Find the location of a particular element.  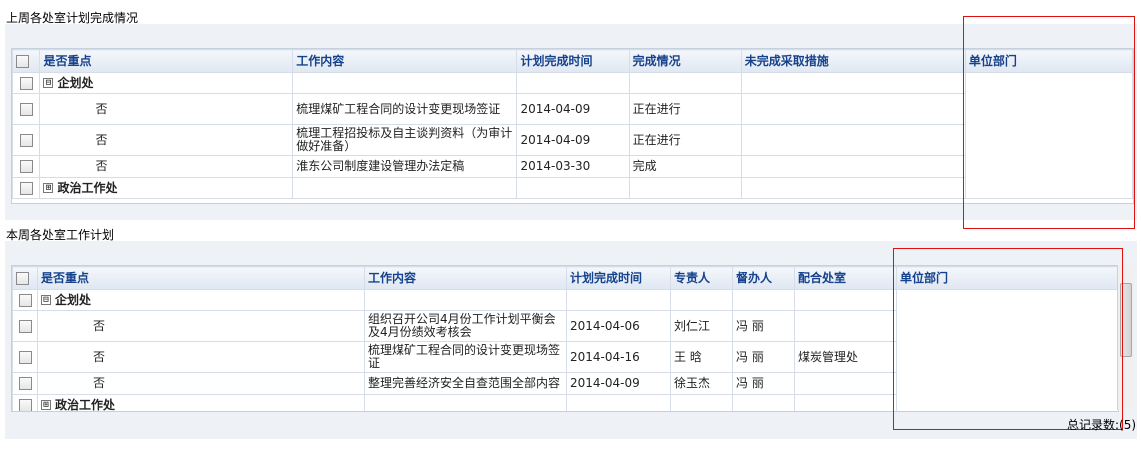

col-header-supervisor: 督办人 is located at coordinates (763, 278).